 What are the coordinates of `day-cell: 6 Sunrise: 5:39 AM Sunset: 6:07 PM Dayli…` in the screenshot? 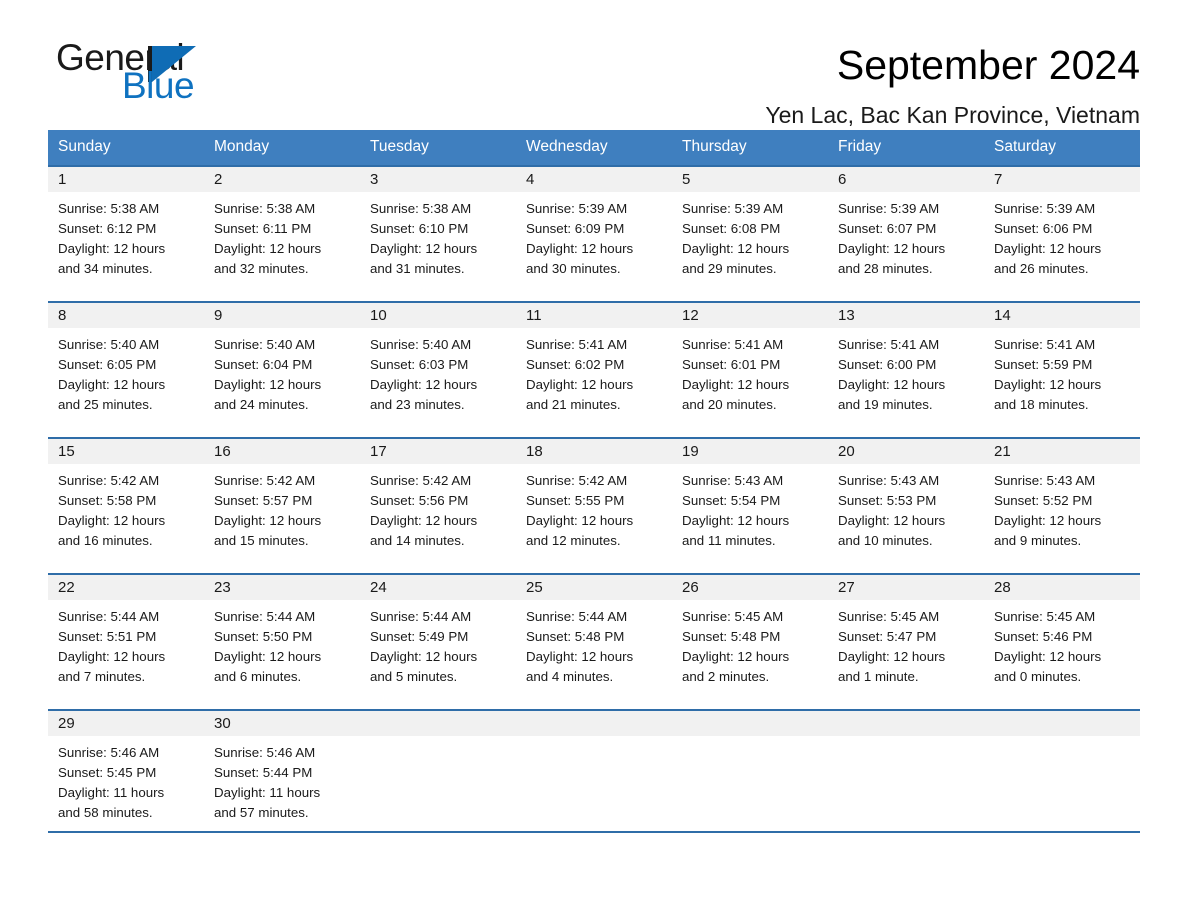 It's located at (906, 234).